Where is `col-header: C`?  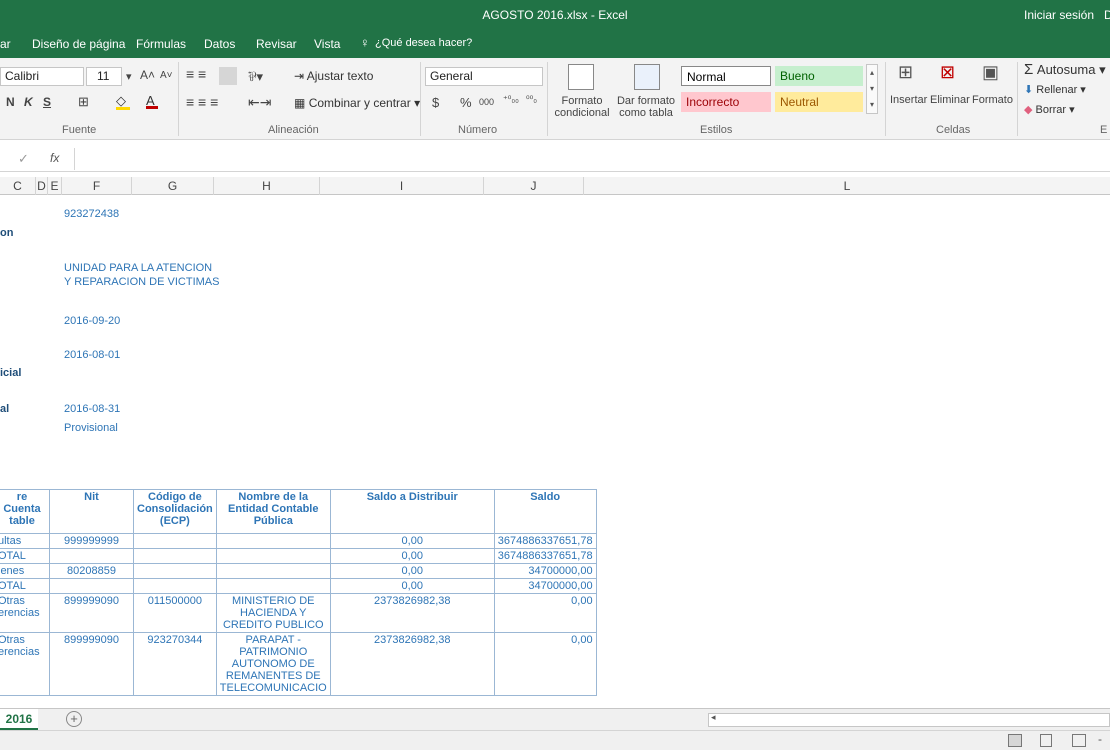
col-header: C is located at coordinates (18, 186).